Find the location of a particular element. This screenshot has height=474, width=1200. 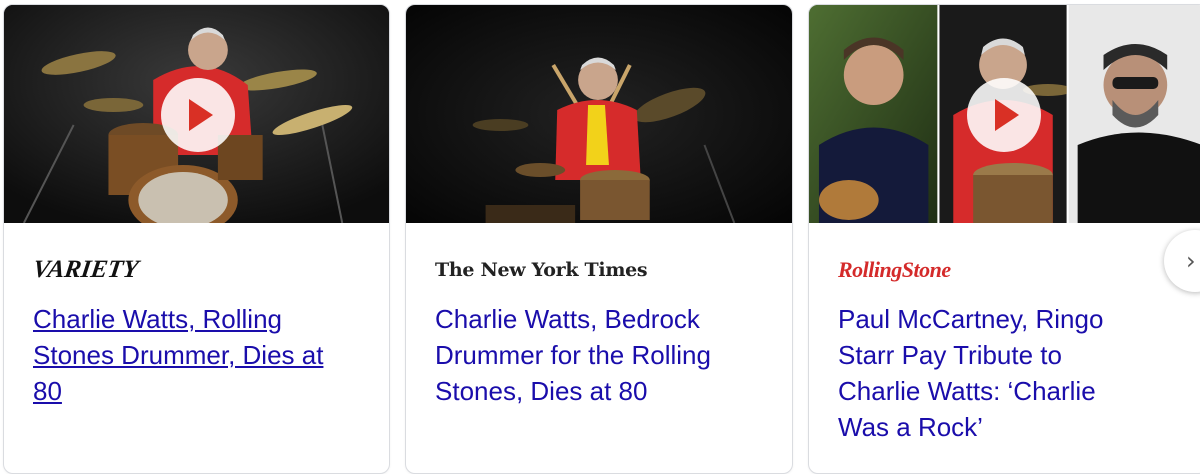

article-thumbnail is located at coordinates (599, 114).